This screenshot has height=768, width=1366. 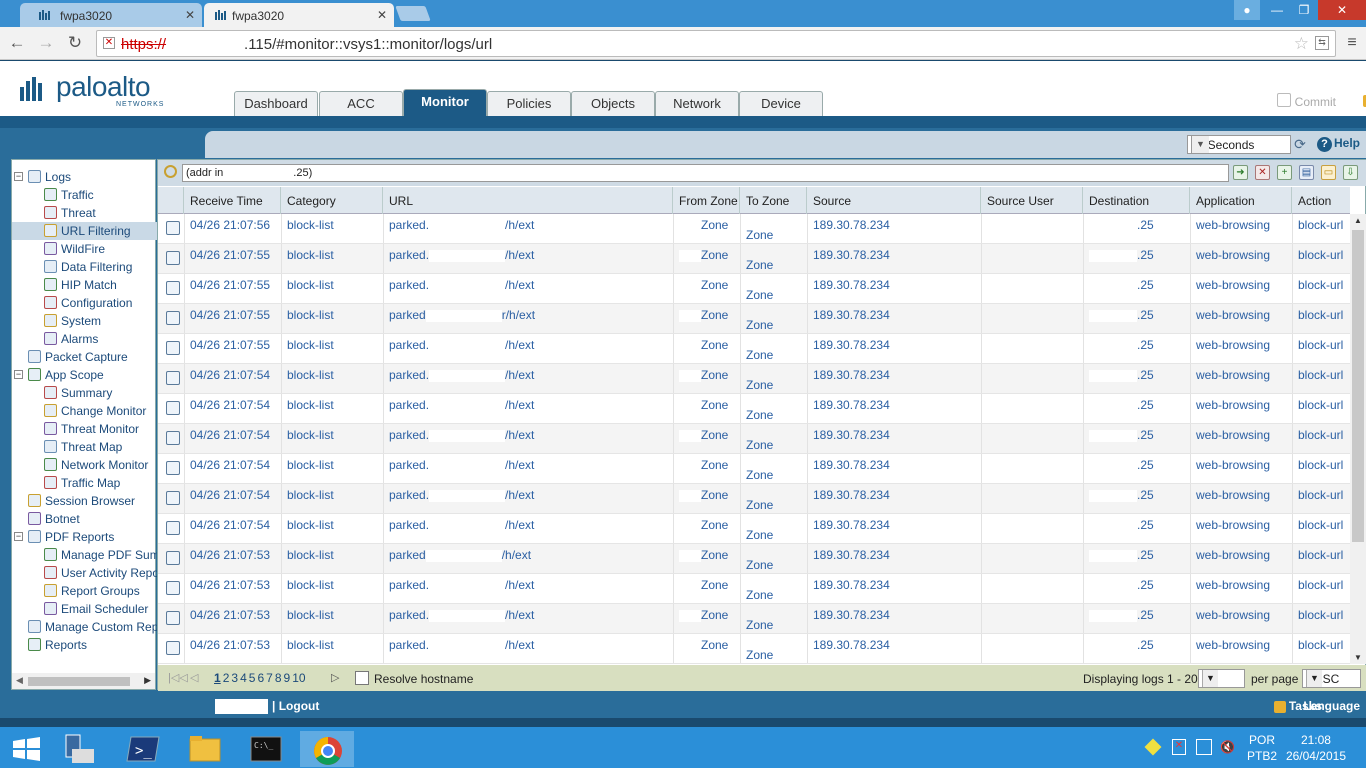 What do you see at coordinates (278, 678) in the screenshot?
I see `page-link: 8` at bounding box center [278, 678].